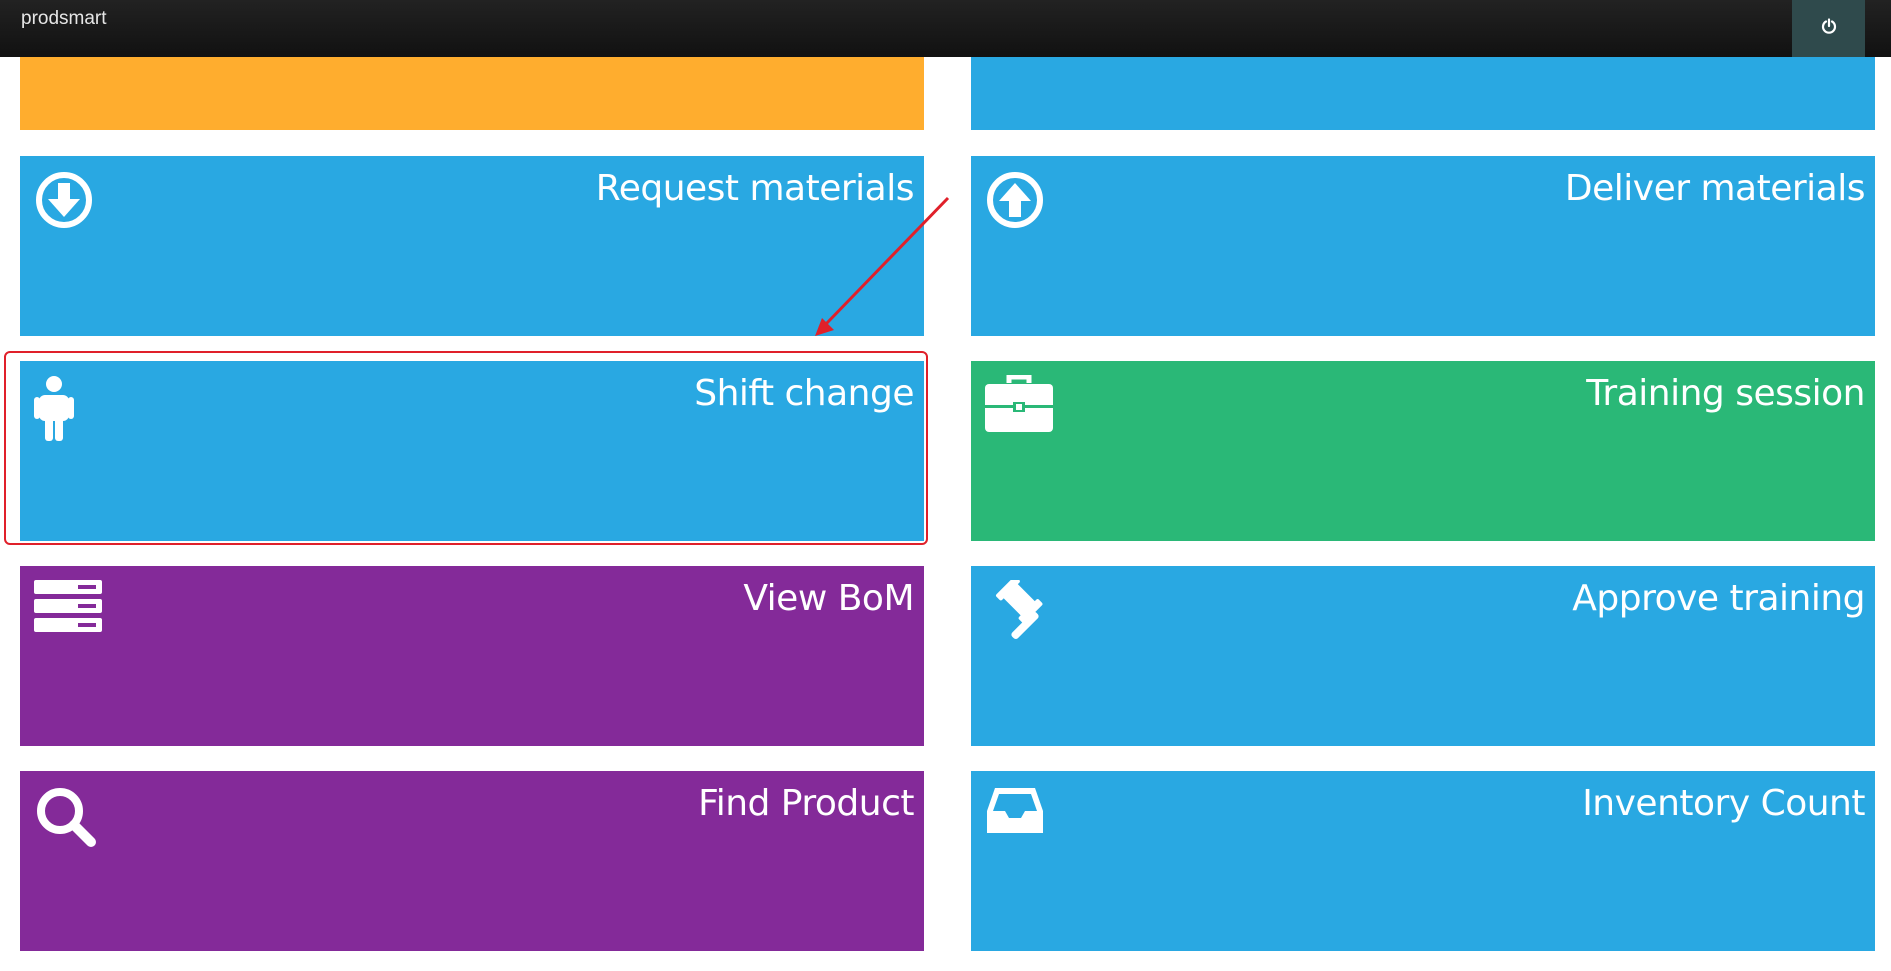 This screenshot has width=1891, height=971. I want to click on top-navbar: prodsmart, so click(945, 28).